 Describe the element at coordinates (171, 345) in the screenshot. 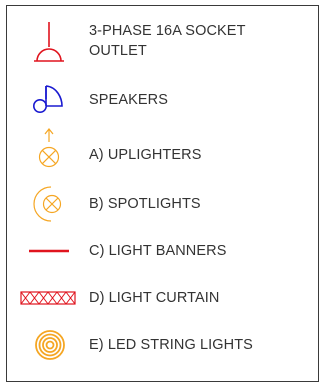

I see `string-label: E) LED STRING LIGHTS` at that location.